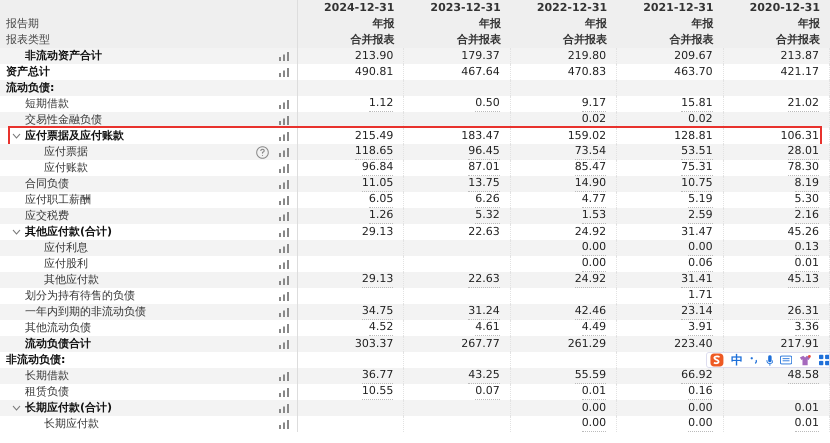 Image resolution: width=830 pixels, height=443 pixels. I want to click on grid-icon, so click(824, 360).